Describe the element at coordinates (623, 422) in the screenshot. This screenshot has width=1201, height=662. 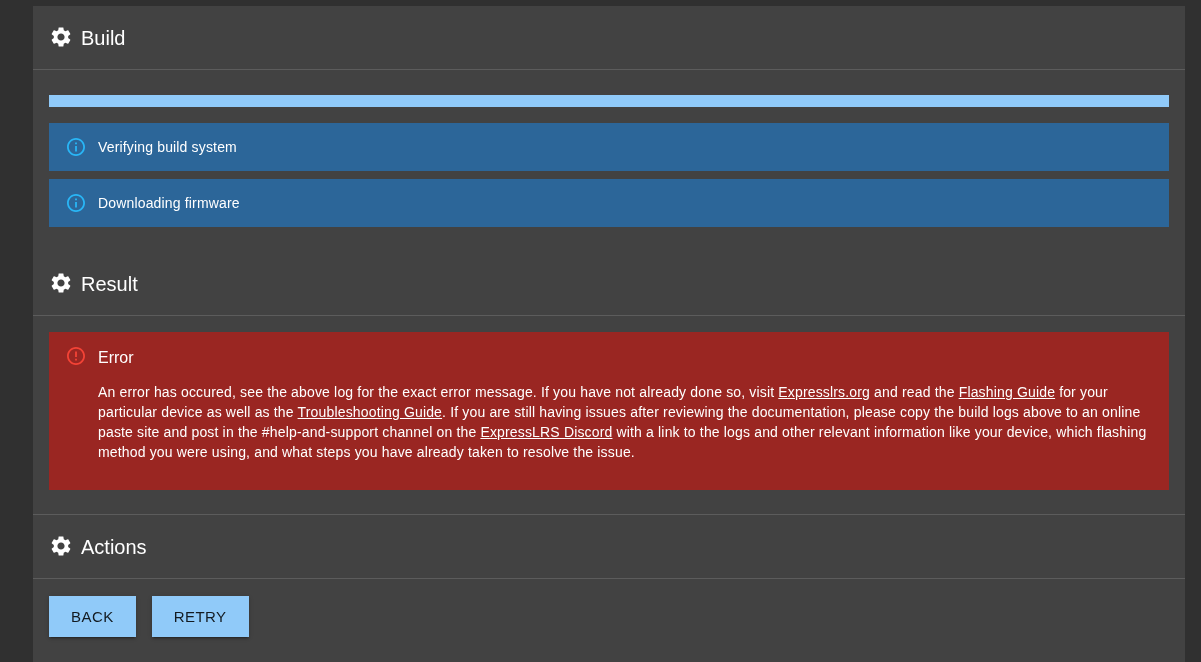
I see `error-message: An error has occured, see the above log for the exact error message. If you have not already done so, visit Expresslrs.org and read the Flashing Guide for your particular device as well as the Troubleshooting Guide. If you are still having issues after reviewing the documentation, please copy the build logs above to an online paste site and post in the #help-and-support channel on the ExpressLRS Discord with a link to the logs and other relevant information like your device, which flashing method you were using, and what steps you have already taken to resolve the issue.` at that location.